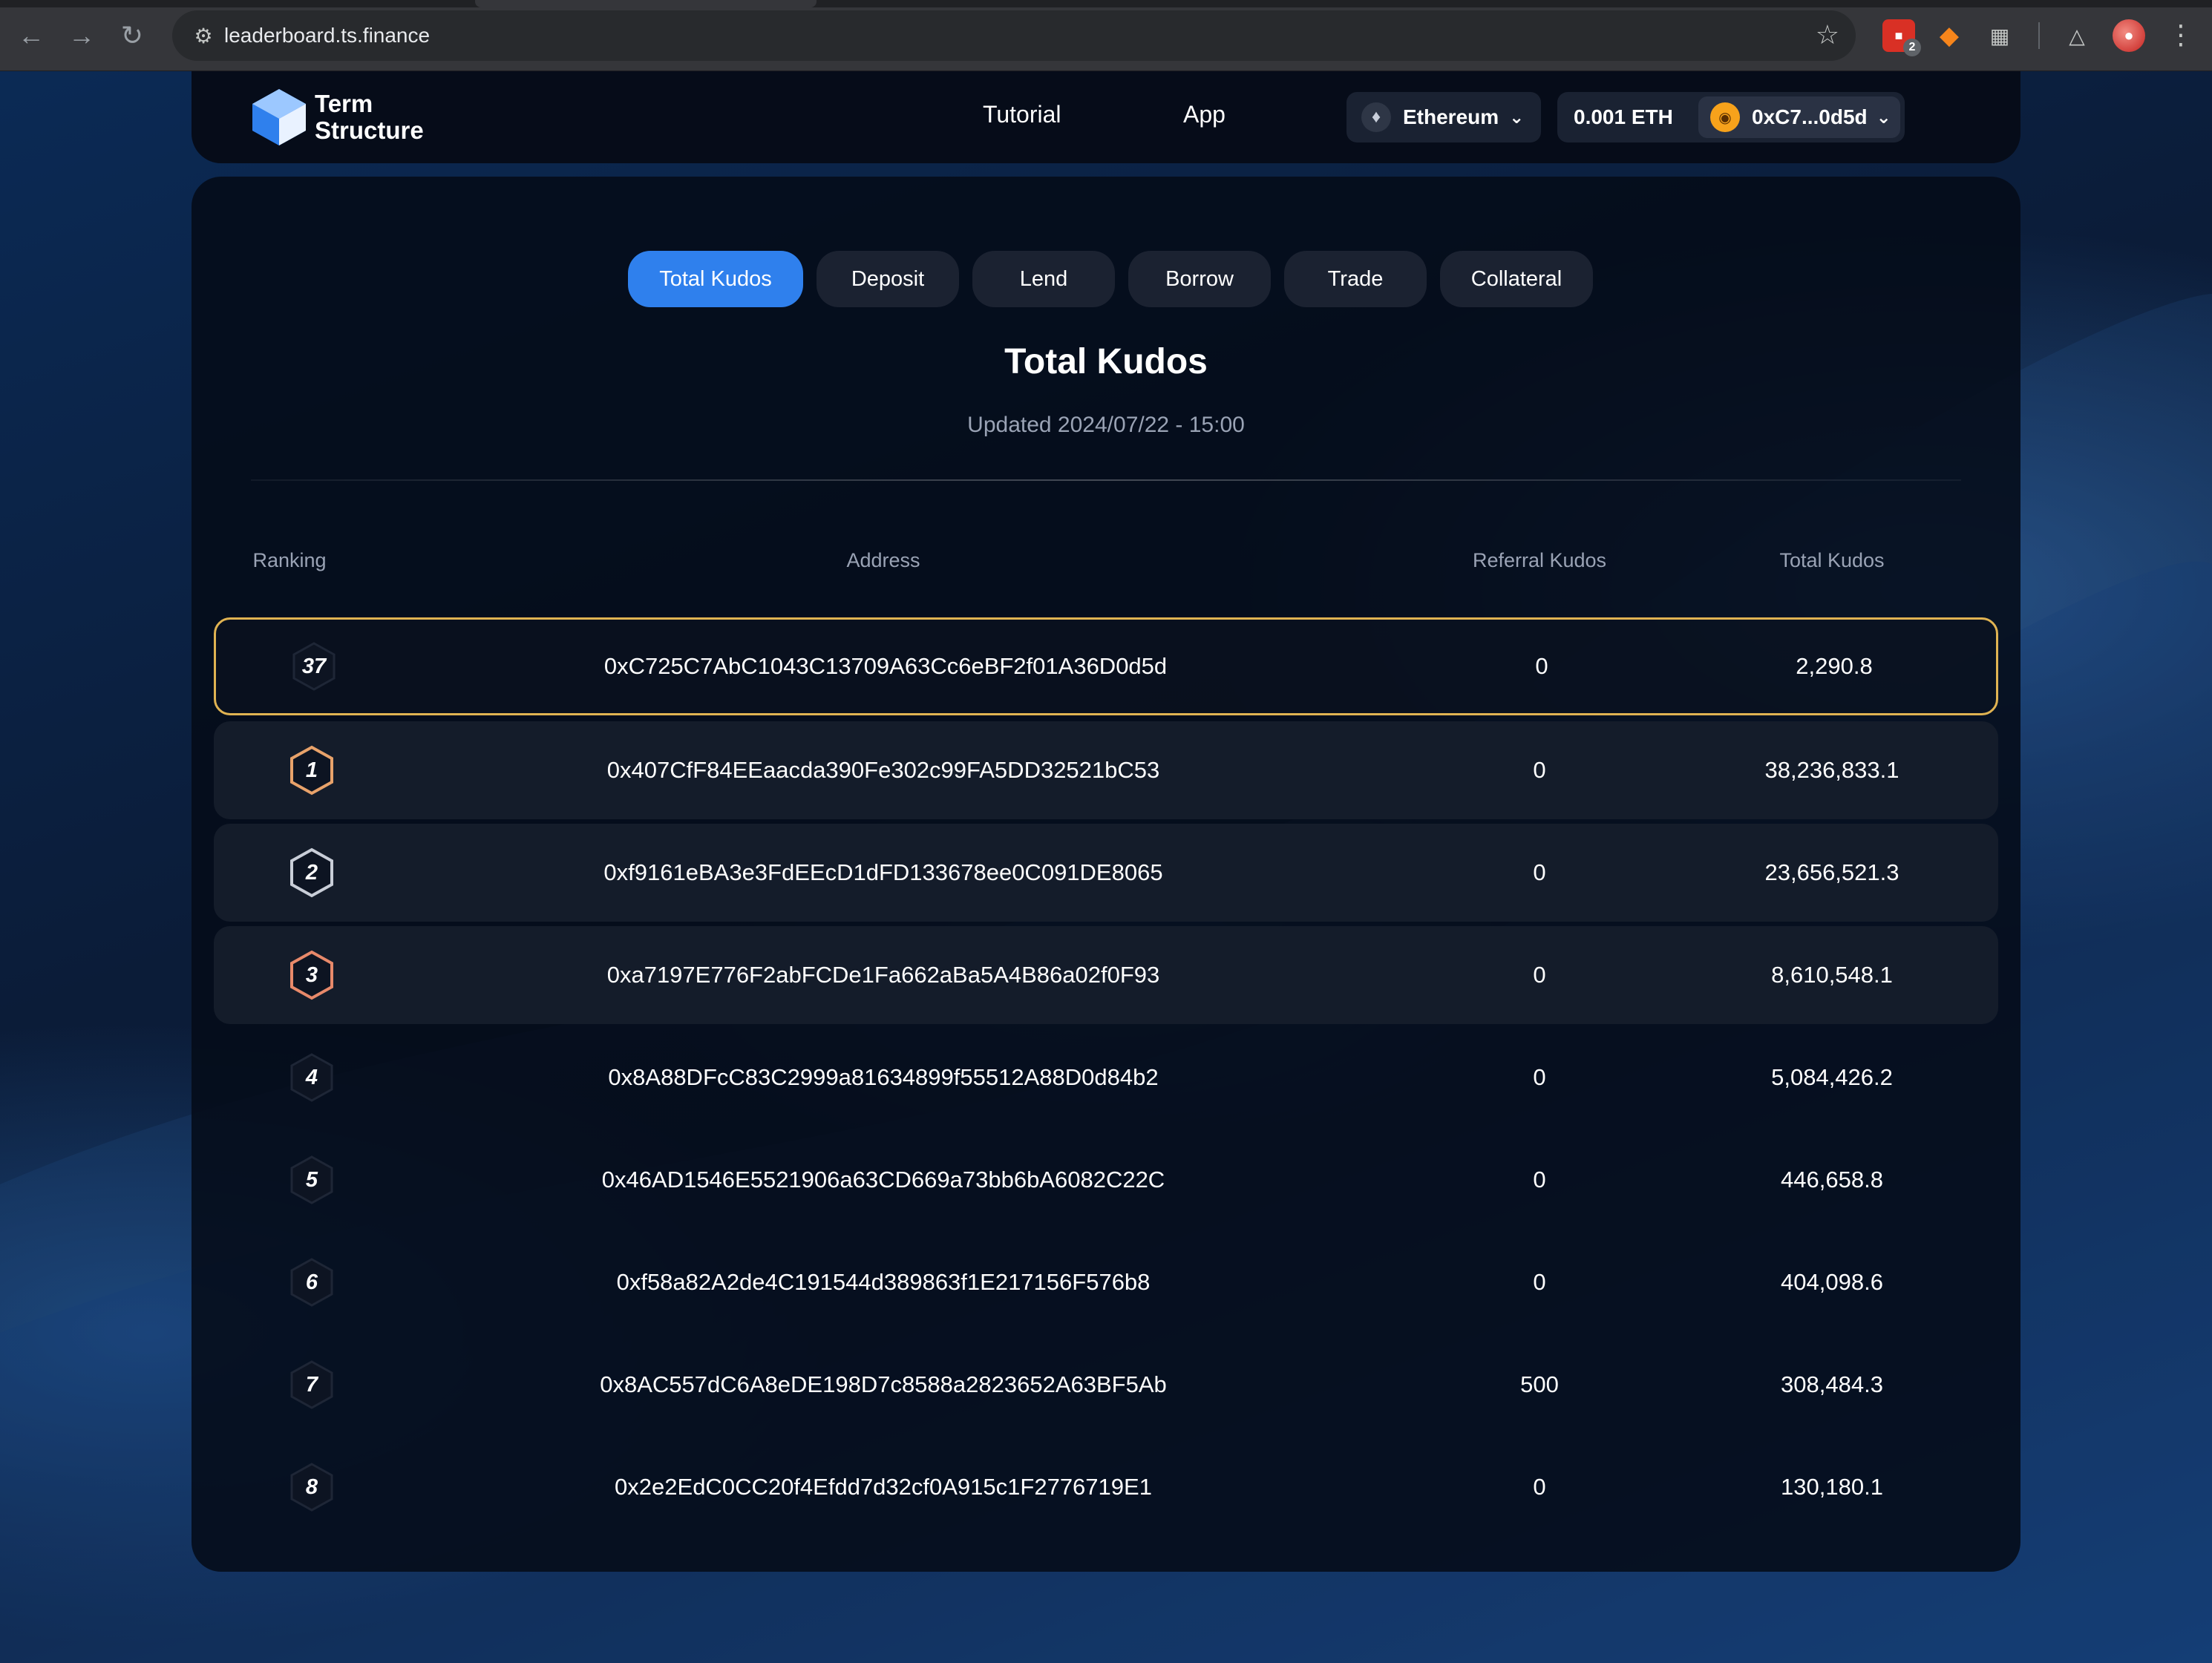 The width and height of the screenshot is (2212, 1663). Describe the element at coordinates (1106, 425) in the screenshot. I see `updated-timestamp: Updated 2024/07/22 - 15:00` at that location.